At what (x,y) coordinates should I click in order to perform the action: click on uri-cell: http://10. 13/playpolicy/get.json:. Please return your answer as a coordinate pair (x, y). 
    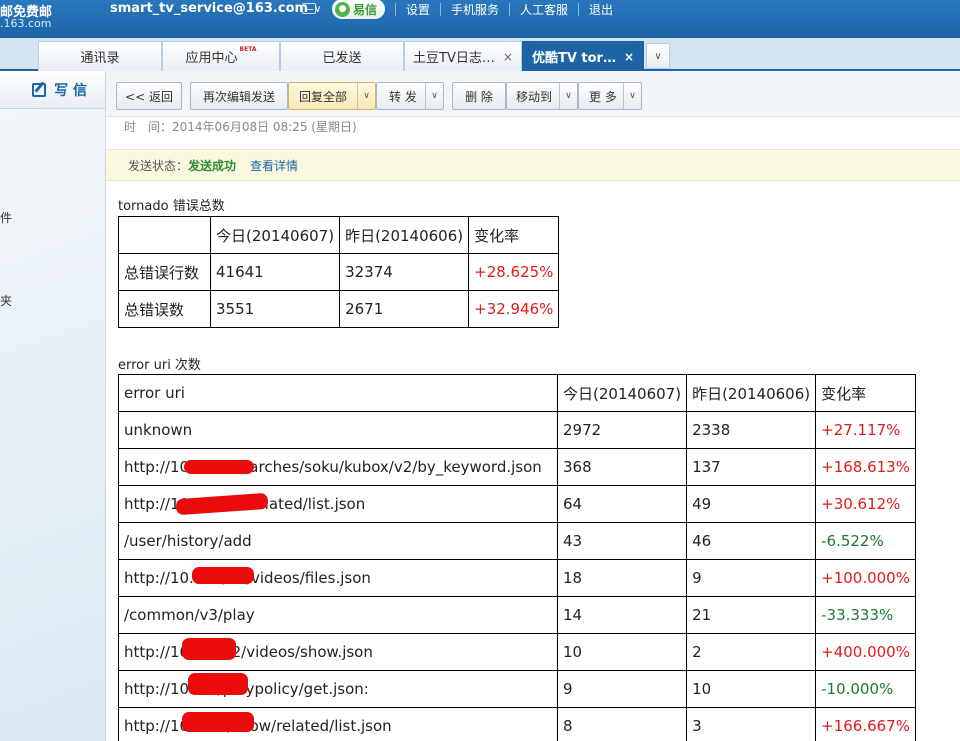
    Looking at the image, I should click on (338, 689).